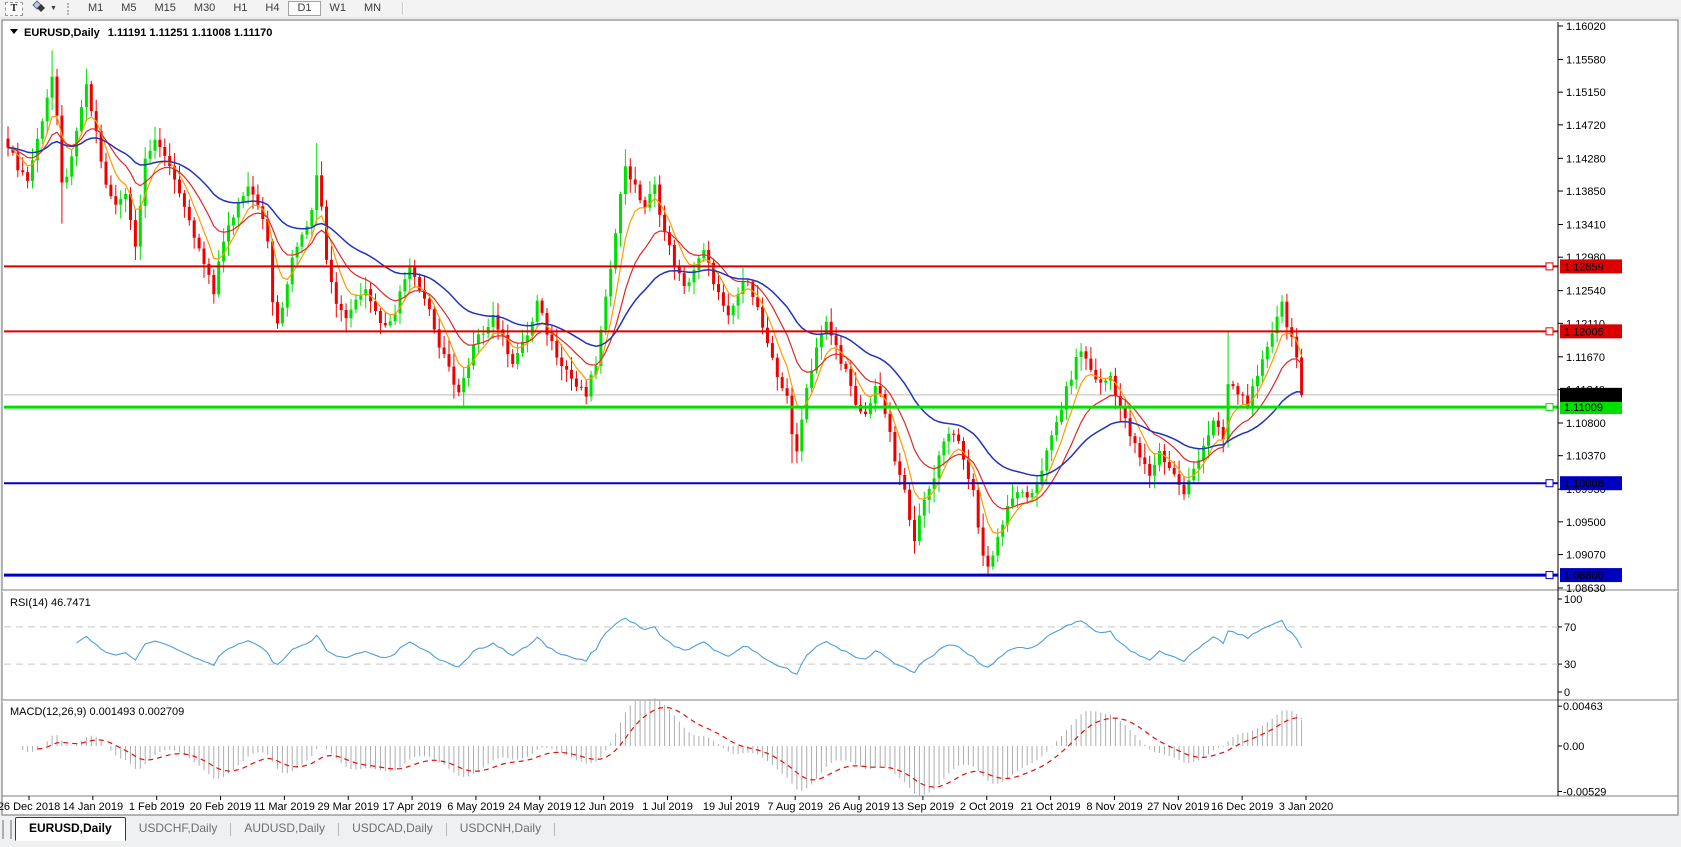 The height and width of the screenshot is (847, 1681). What do you see at coordinates (95, 8) in the screenshot?
I see `timeframe-button-m1: M1` at bounding box center [95, 8].